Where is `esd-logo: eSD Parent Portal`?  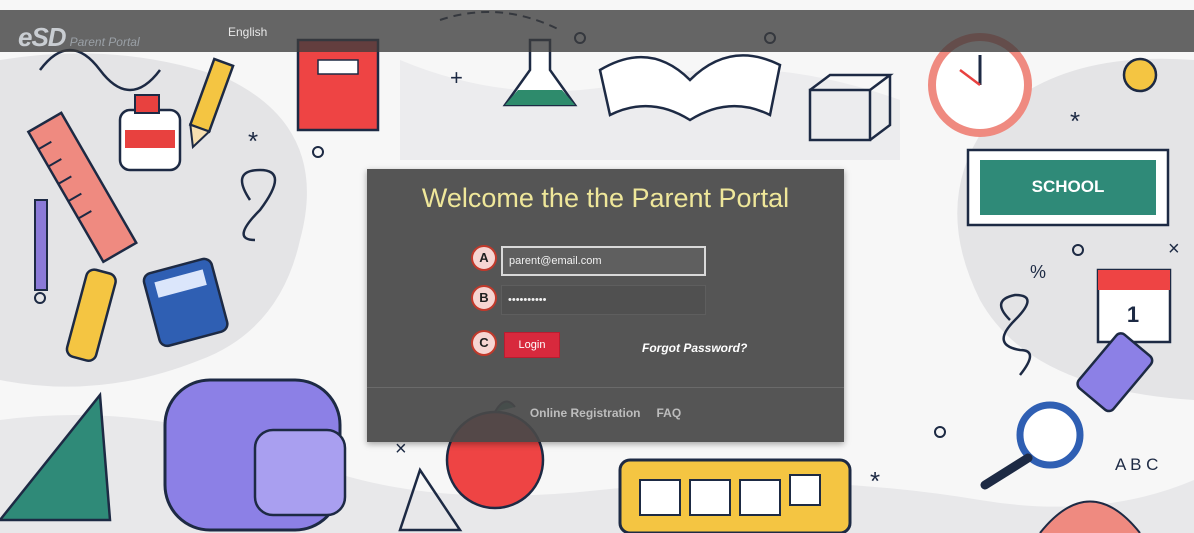 esd-logo: eSD Parent Portal is located at coordinates (79, 37).